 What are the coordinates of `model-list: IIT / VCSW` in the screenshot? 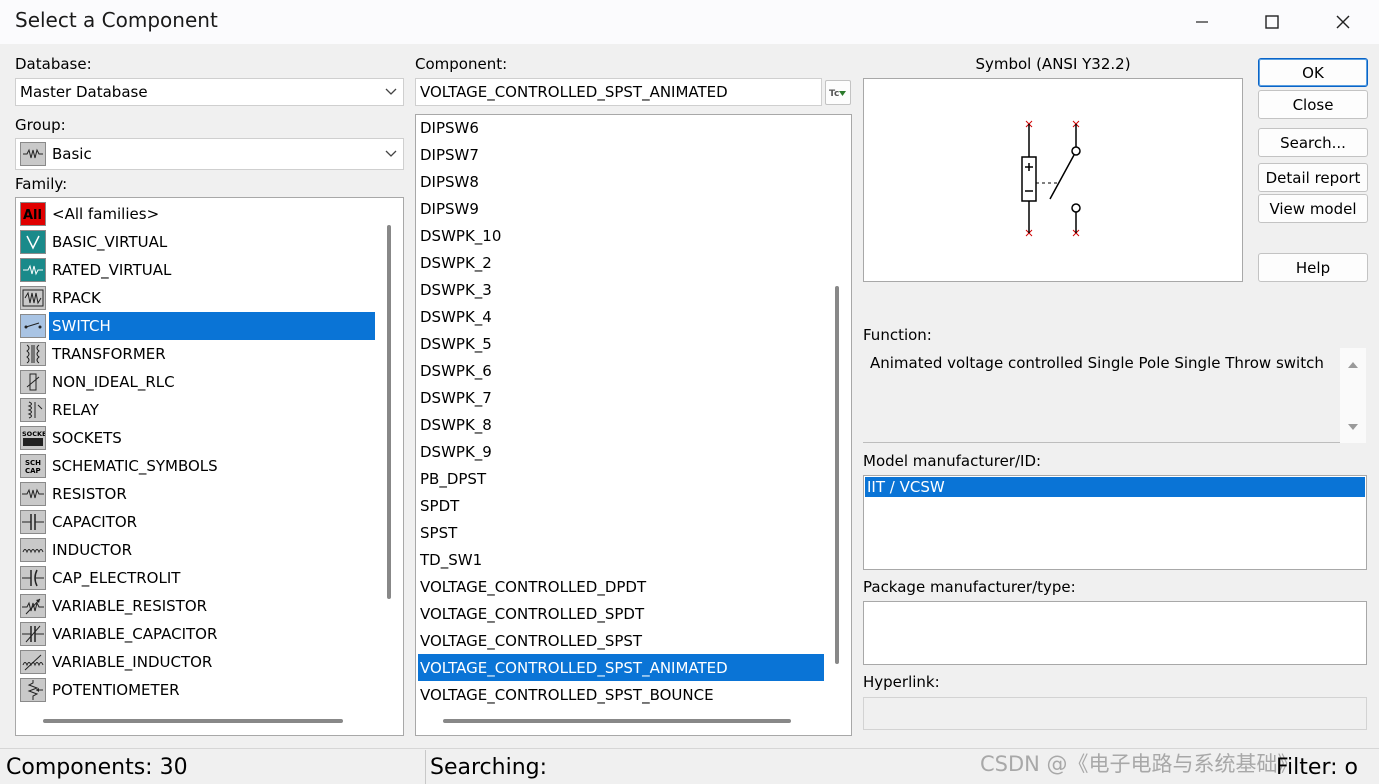 It's located at (1115, 522).